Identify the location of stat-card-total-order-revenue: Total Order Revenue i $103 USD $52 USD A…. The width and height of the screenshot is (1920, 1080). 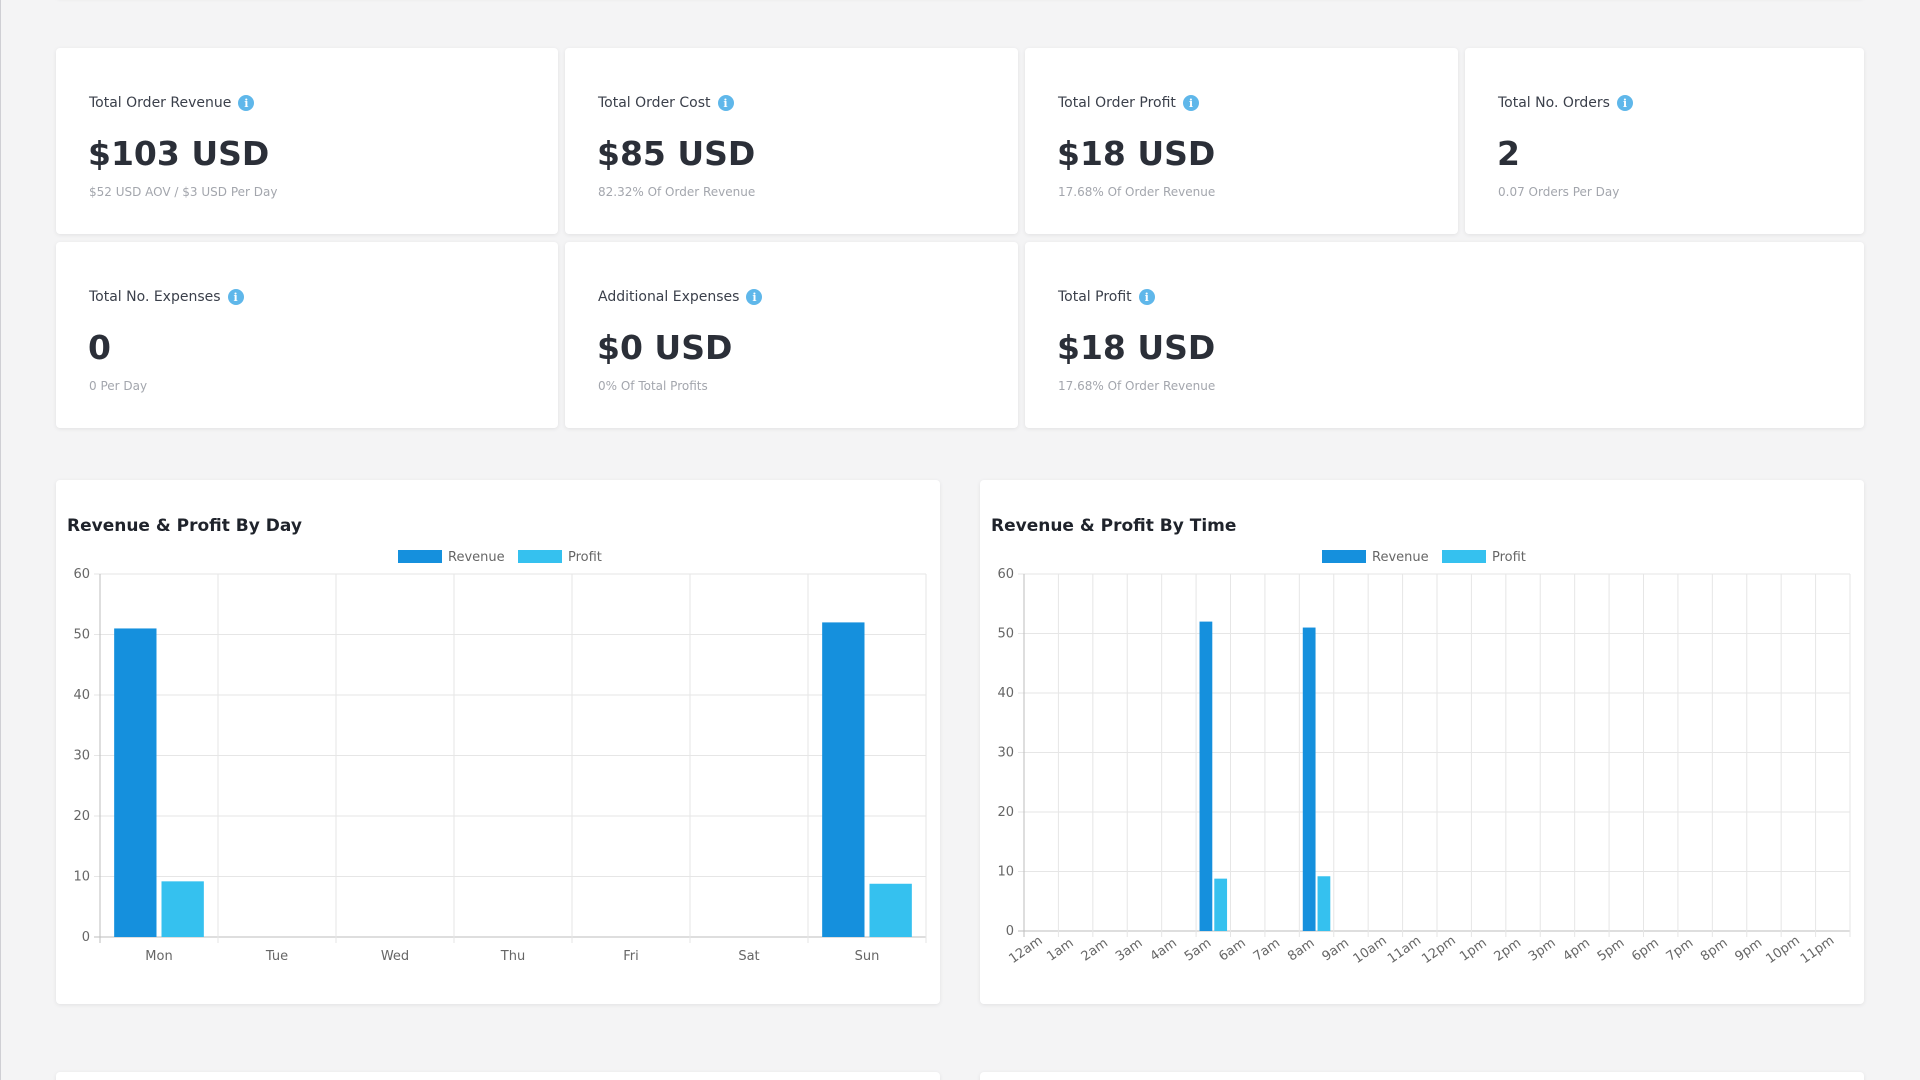
(307, 141).